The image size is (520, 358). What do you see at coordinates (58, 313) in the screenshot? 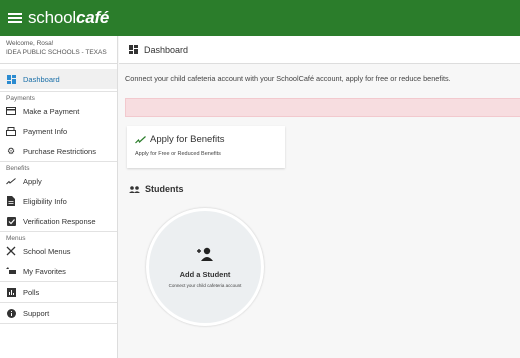
I see `sidebar-item-support: Support` at bounding box center [58, 313].